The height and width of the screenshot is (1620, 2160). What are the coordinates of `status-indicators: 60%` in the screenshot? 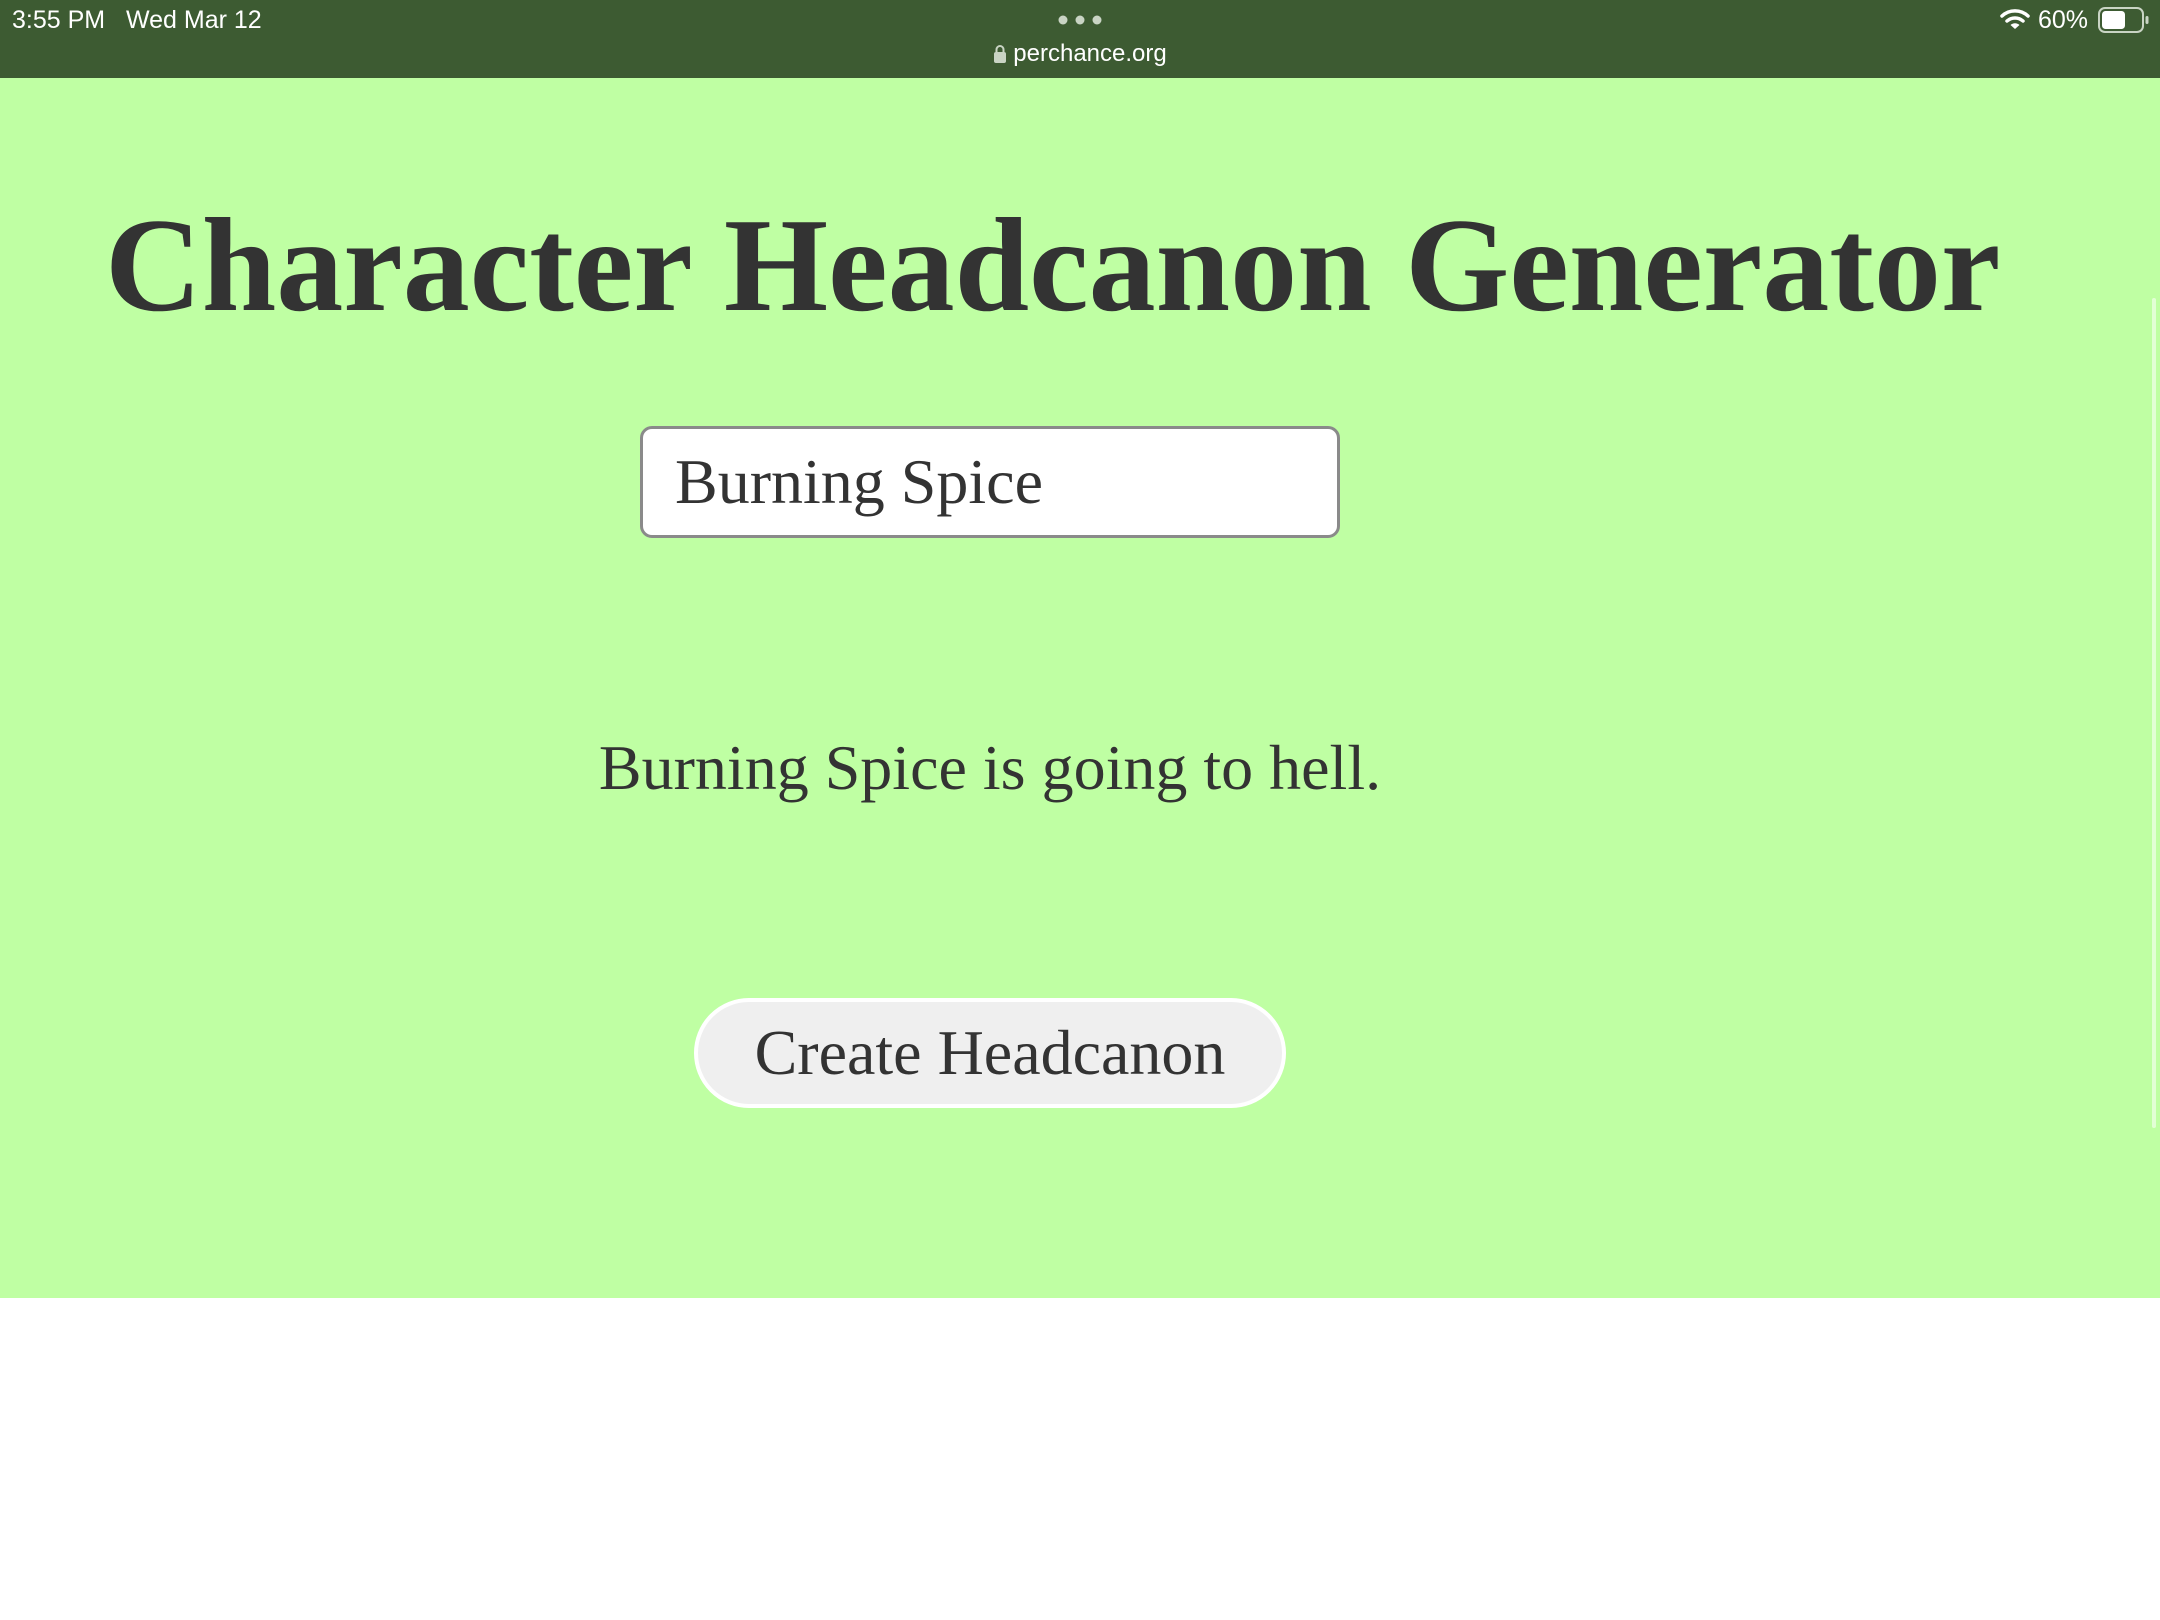 It's located at (2075, 20).